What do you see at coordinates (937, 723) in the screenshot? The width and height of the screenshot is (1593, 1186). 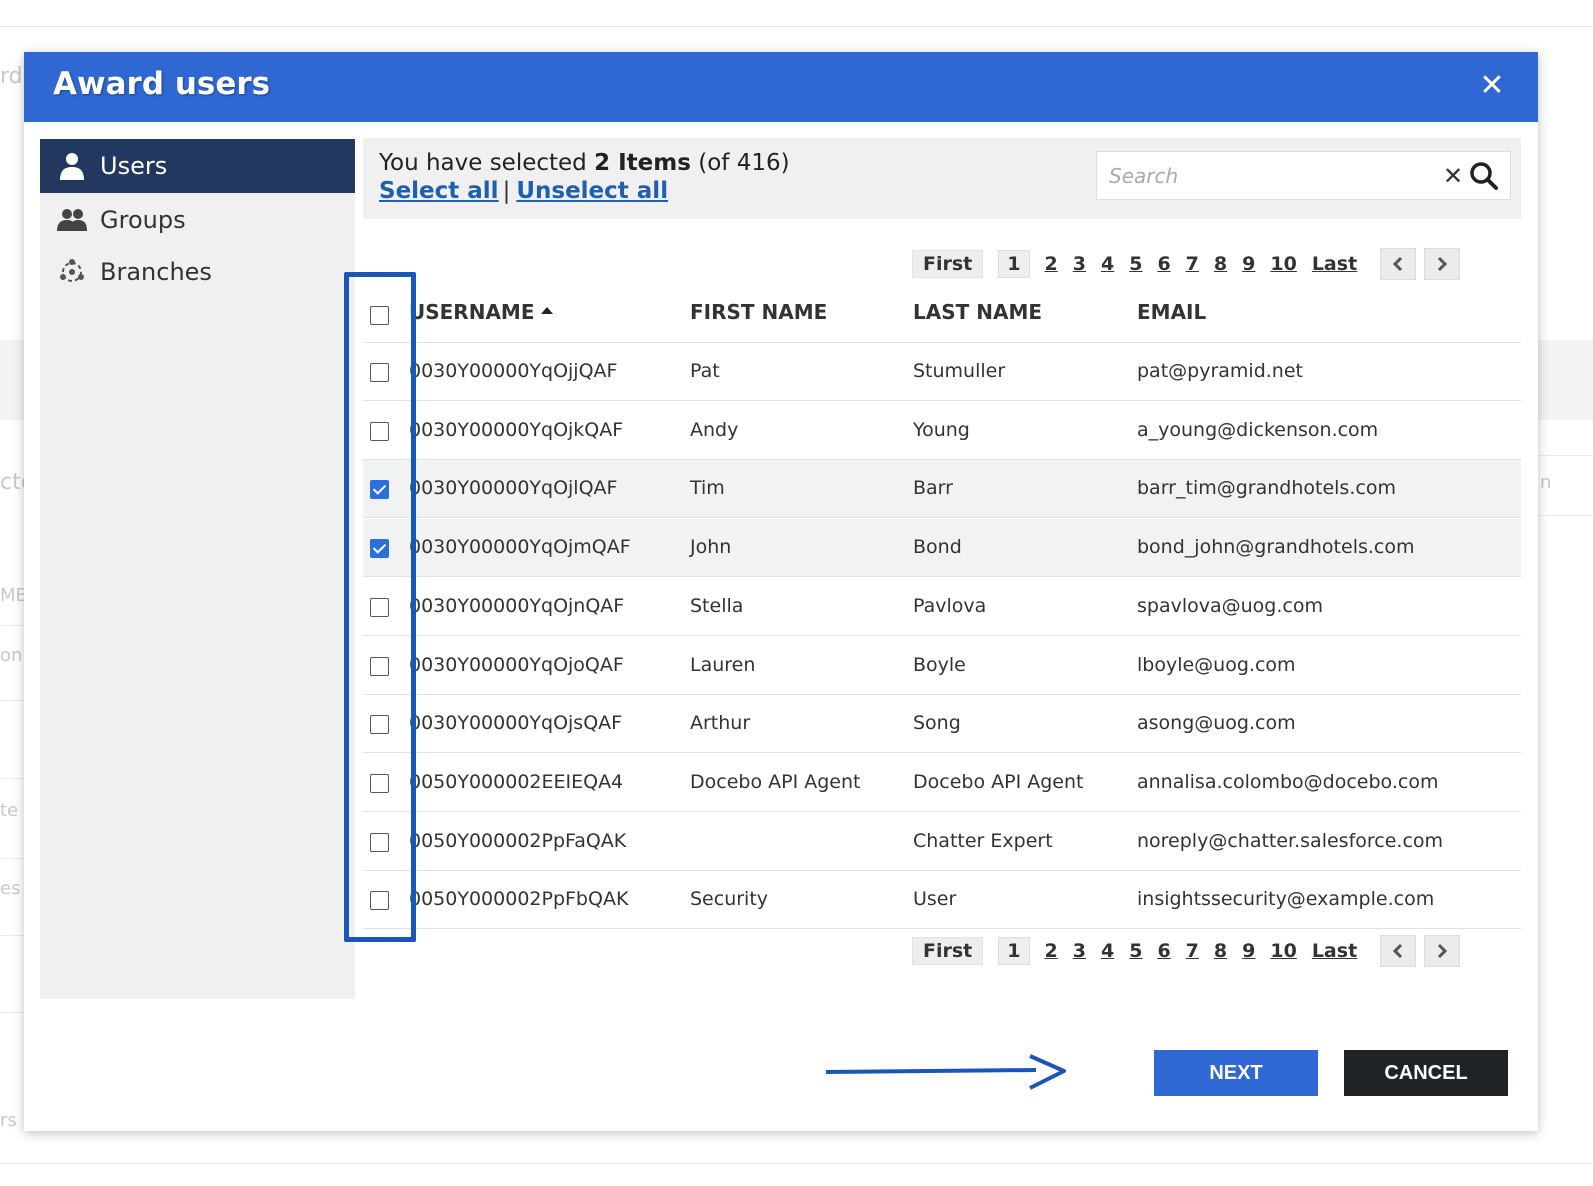 I see `cell-last-name: Song` at bounding box center [937, 723].